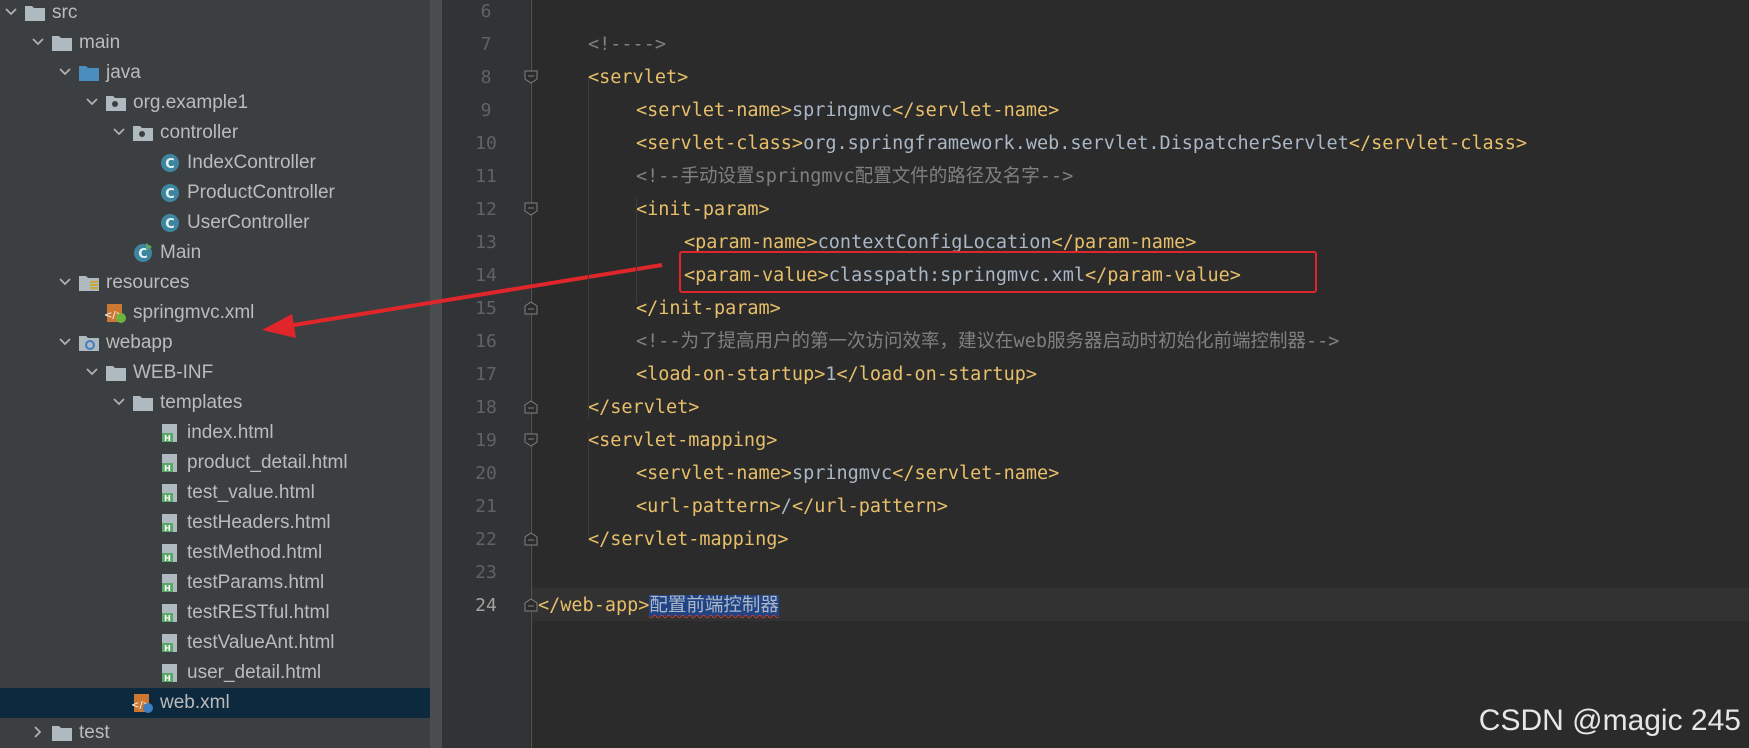 The width and height of the screenshot is (1749, 748). Describe the element at coordinates (486, 539) in the screenshot. I see `line-number: 22` at that location.